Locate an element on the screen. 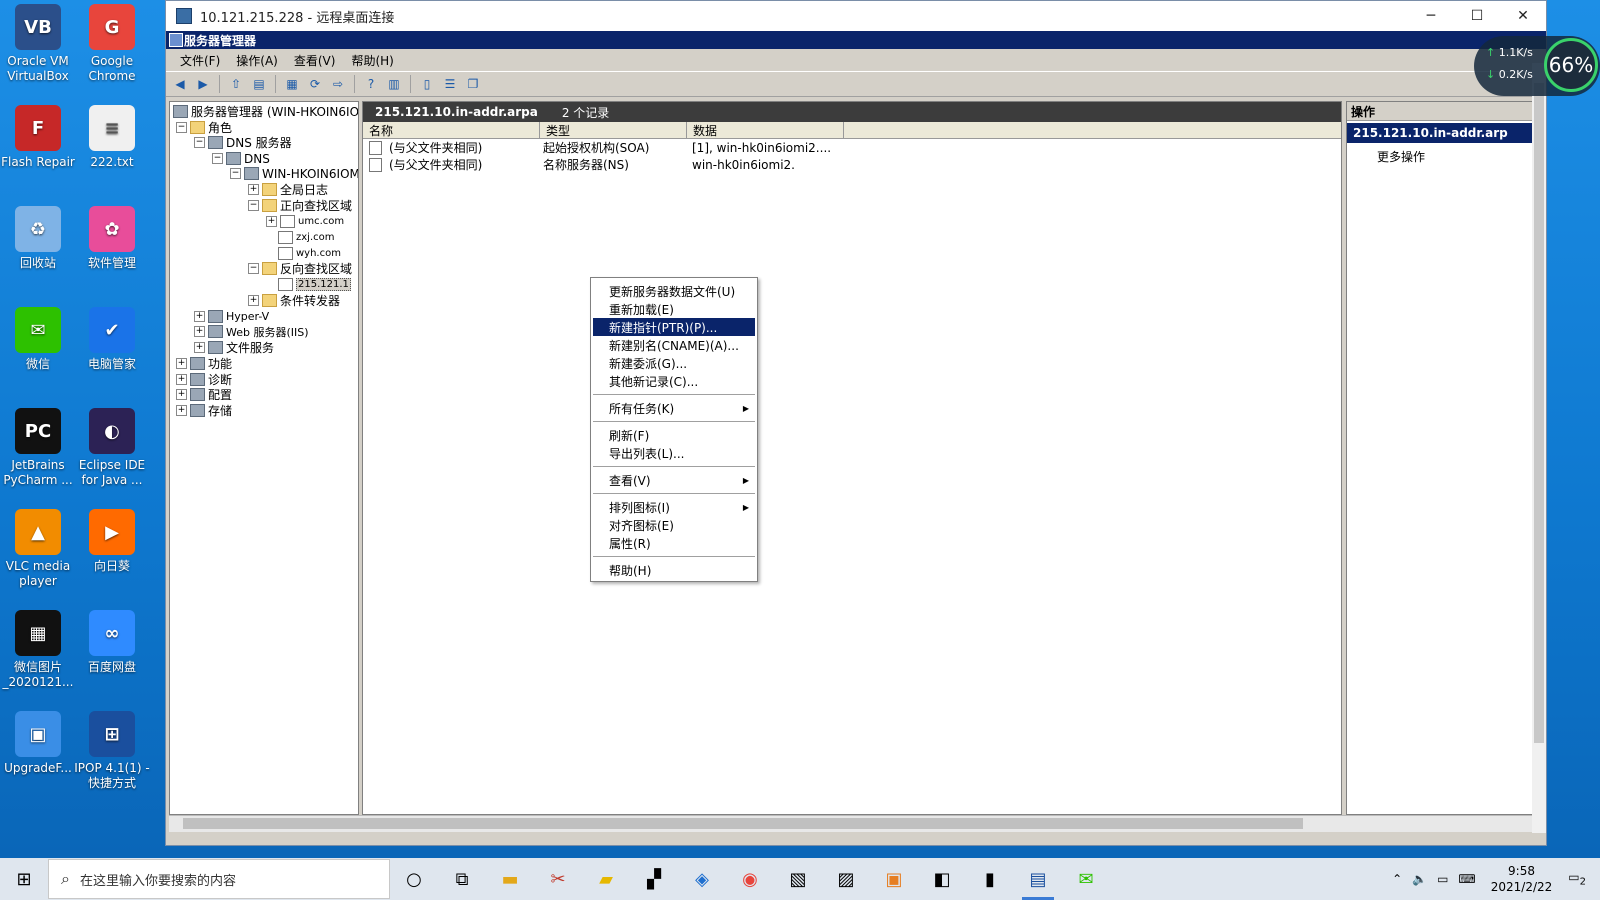  tree-forward-zone: − 正向查找区域 is located at coordinates (300, 205).